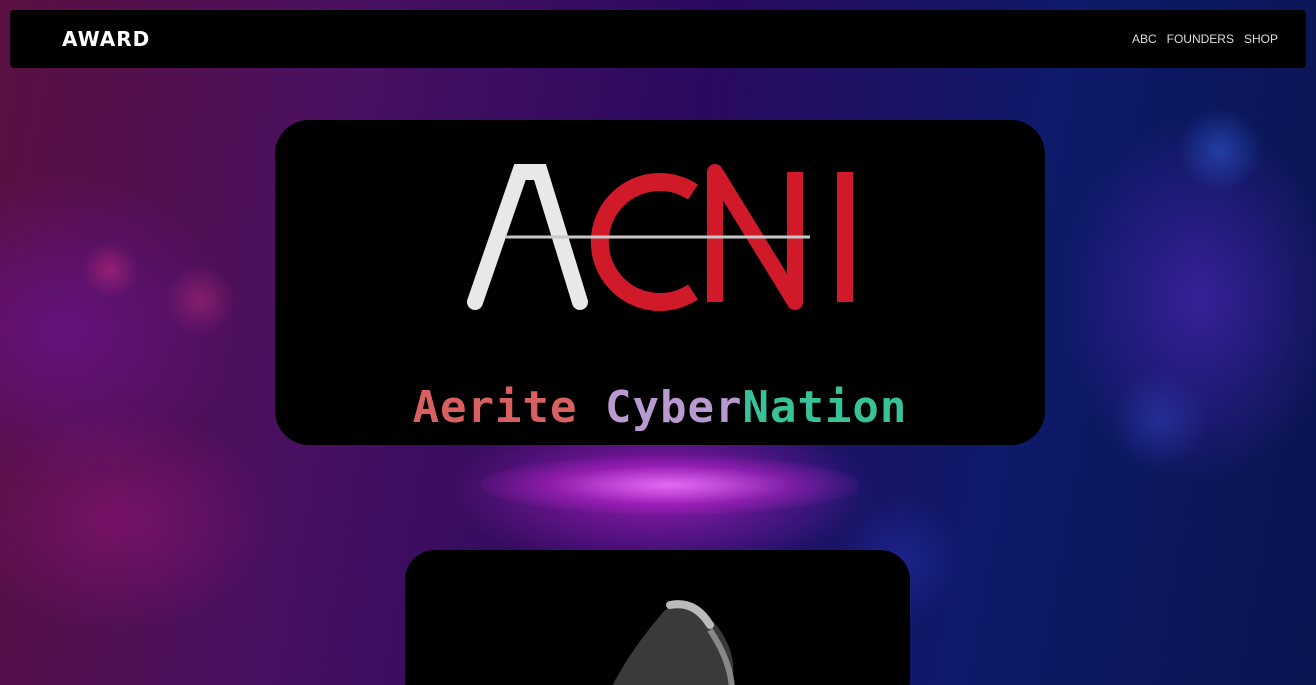 The height and width of the screenshot is (685, 1316). Describe the element at coordinates (658, 39) in the screenshot. I see `top-navbar: AWARD ABC FOUNDERS SHOP` at that location.